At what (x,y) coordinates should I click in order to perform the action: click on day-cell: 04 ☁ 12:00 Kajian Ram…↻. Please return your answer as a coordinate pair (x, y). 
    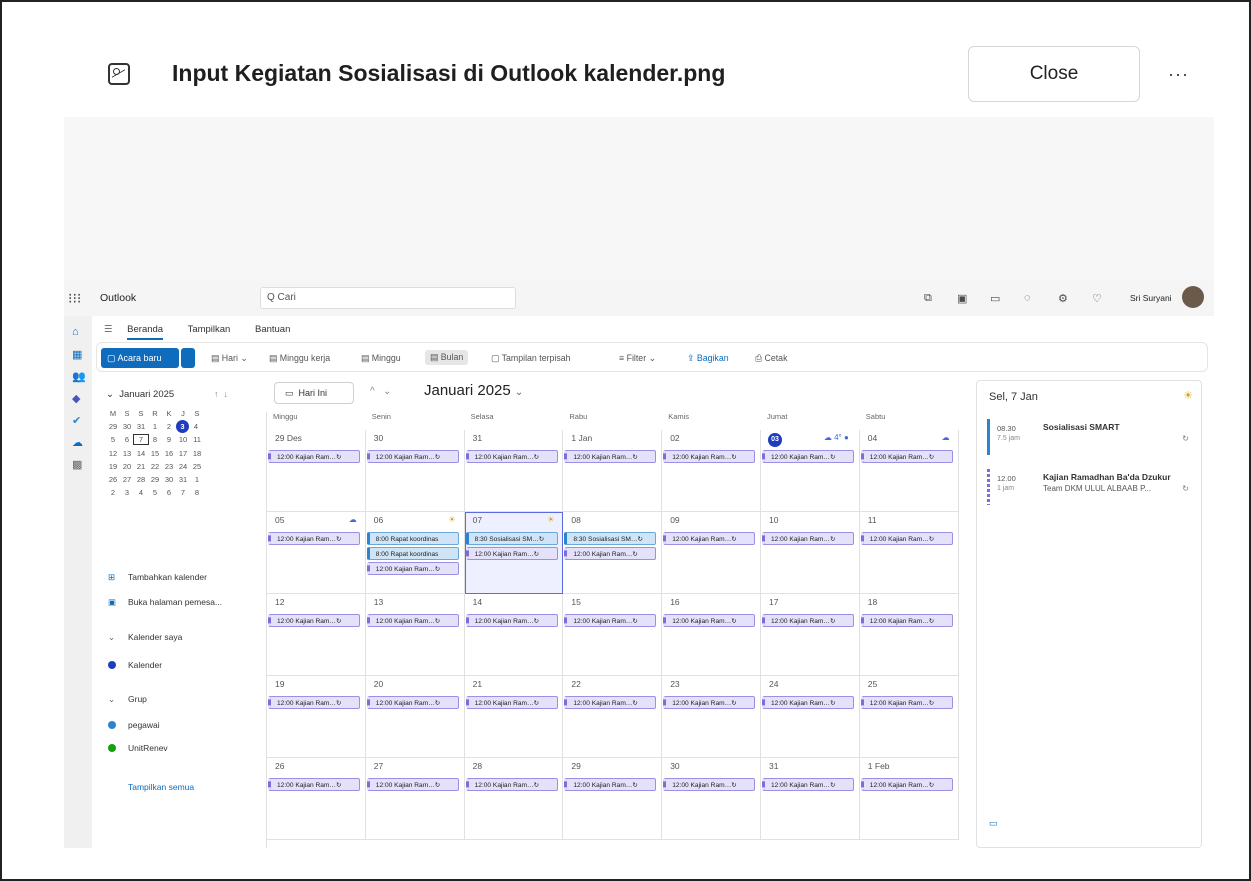
    Looking at the image, I should click on (909, 471).